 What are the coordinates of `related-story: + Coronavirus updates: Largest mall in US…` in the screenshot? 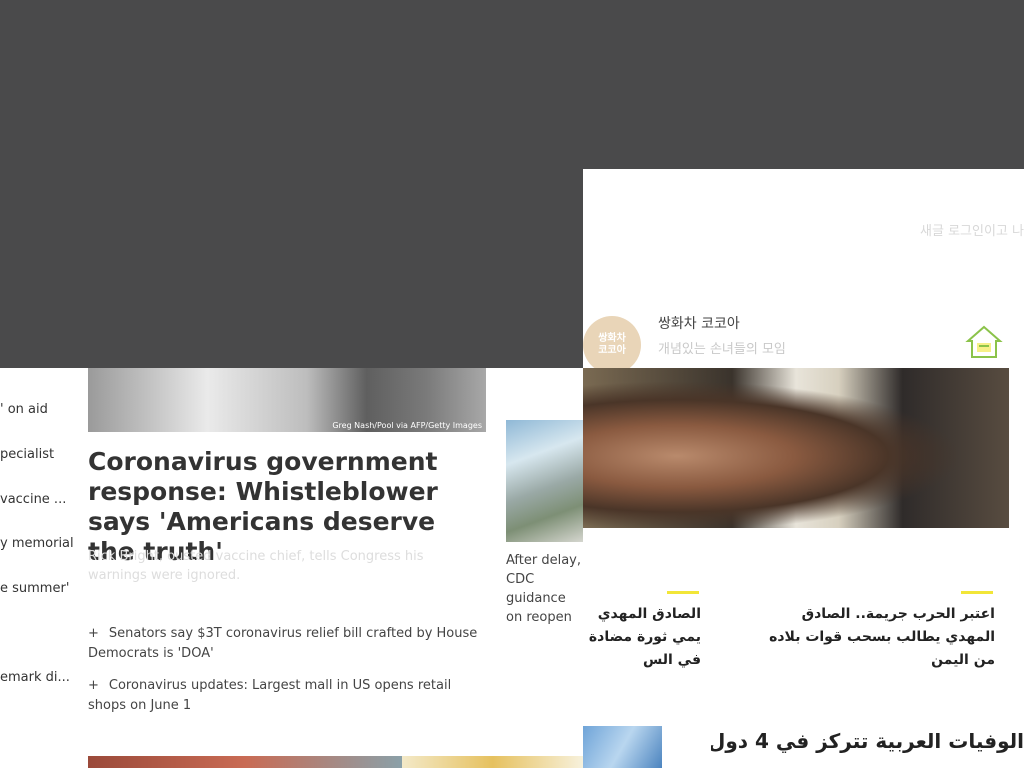 It's located at (287, 696).